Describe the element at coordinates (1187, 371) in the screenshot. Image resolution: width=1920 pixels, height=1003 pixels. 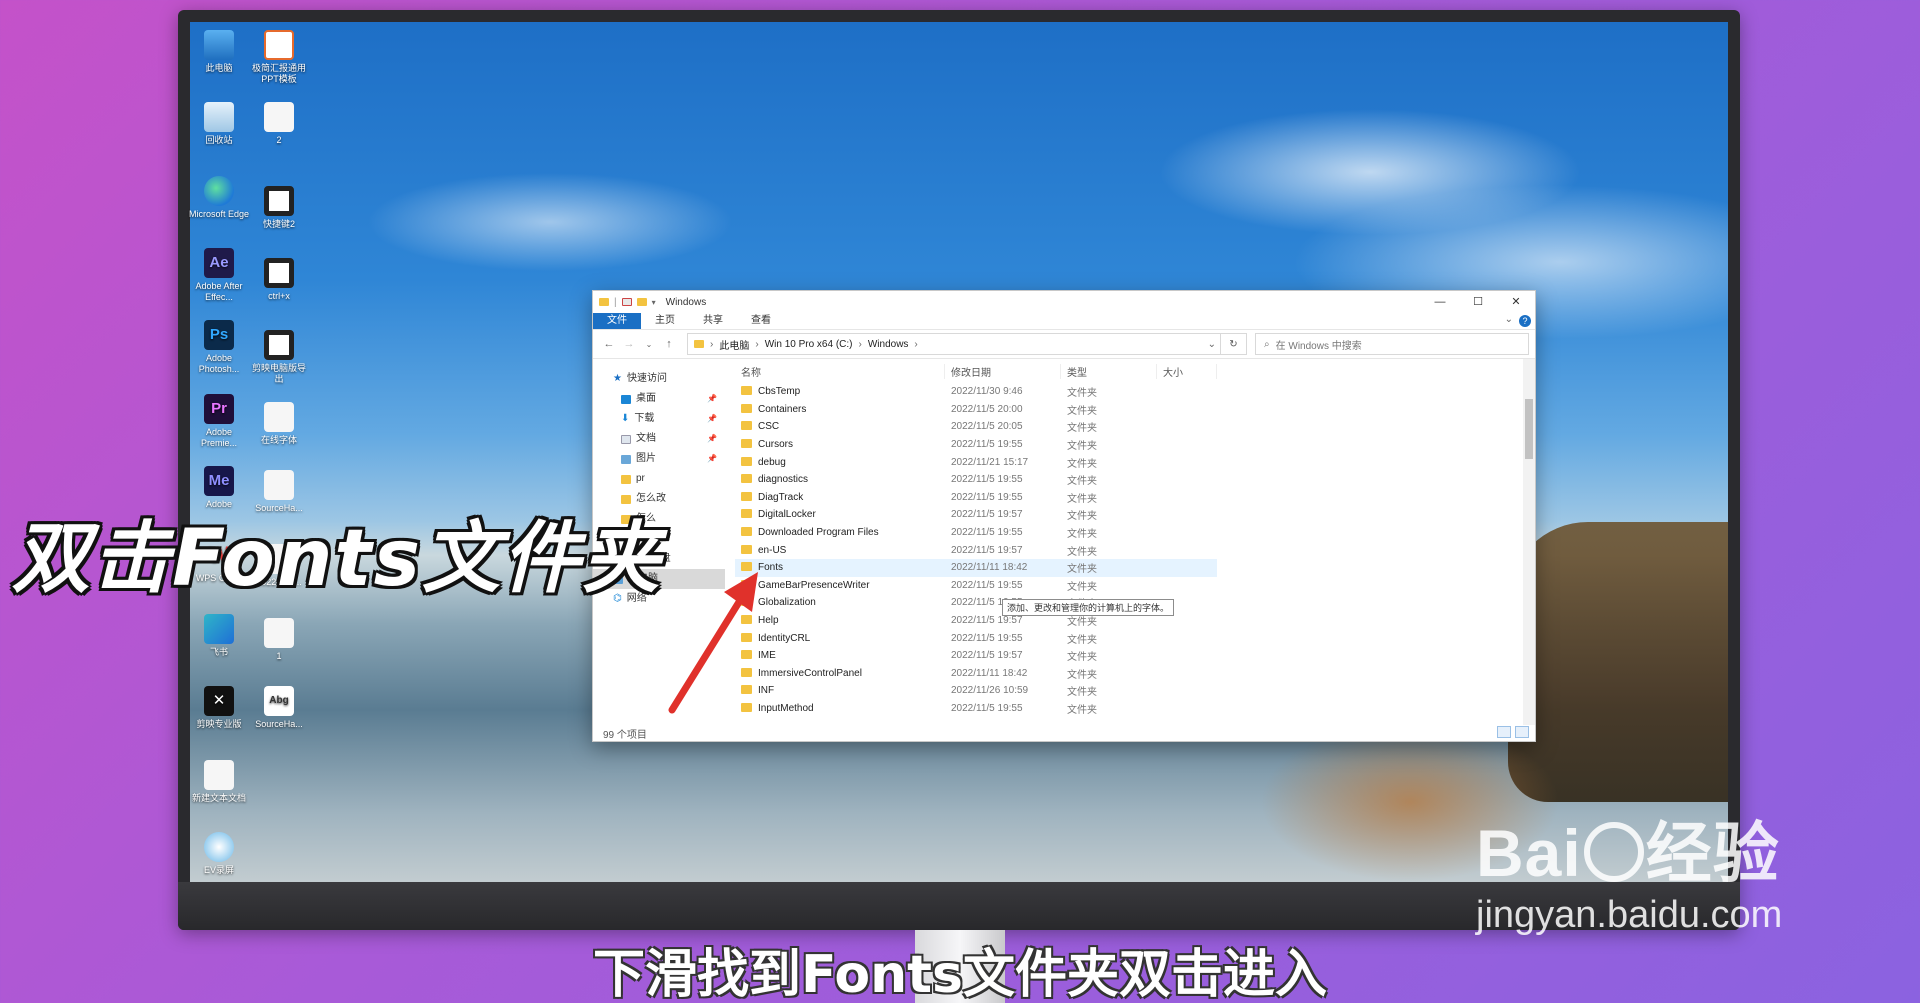
I see `column-size: 大小` at that location.